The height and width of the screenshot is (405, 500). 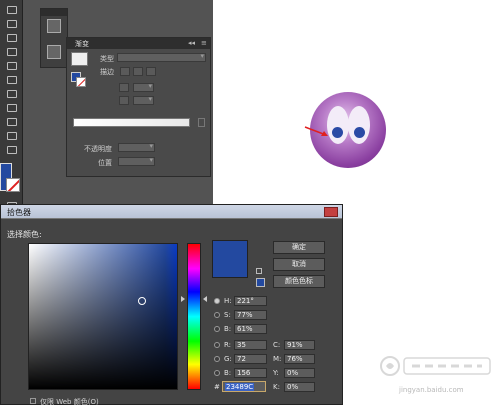 I want to click on graph-tool-icon, so click(x=11, y=121).